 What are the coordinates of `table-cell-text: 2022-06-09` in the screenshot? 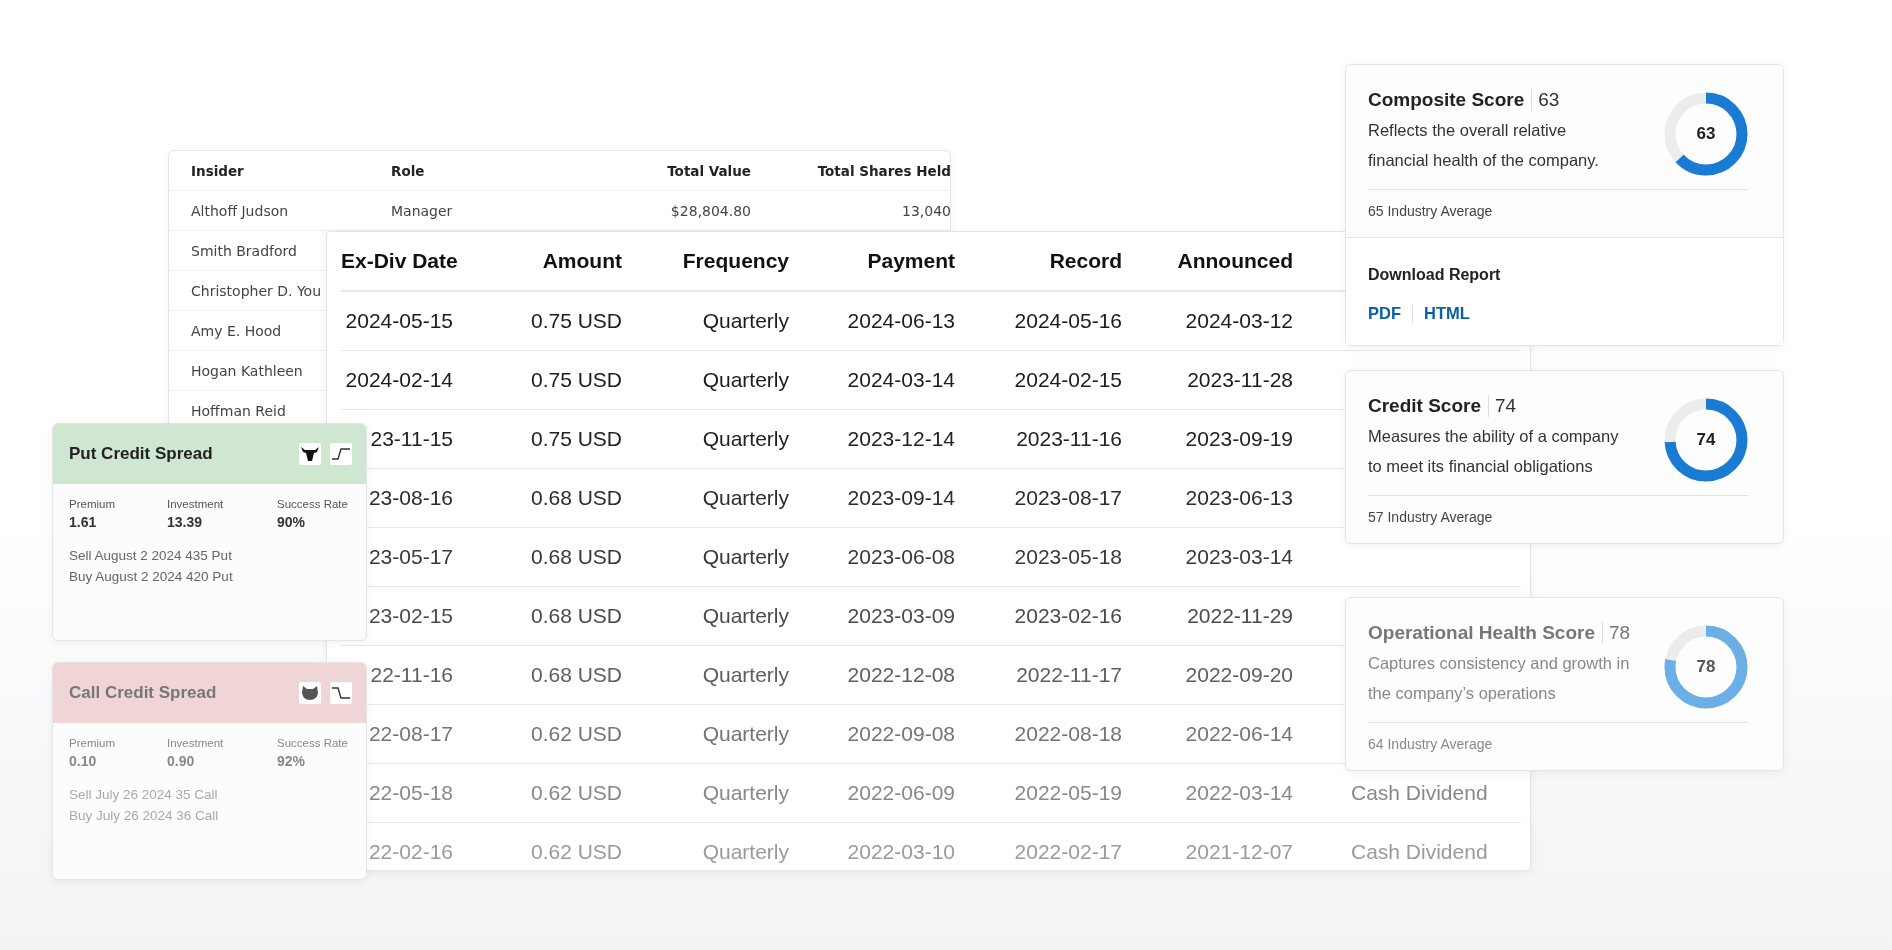 It's located at (900, 793).